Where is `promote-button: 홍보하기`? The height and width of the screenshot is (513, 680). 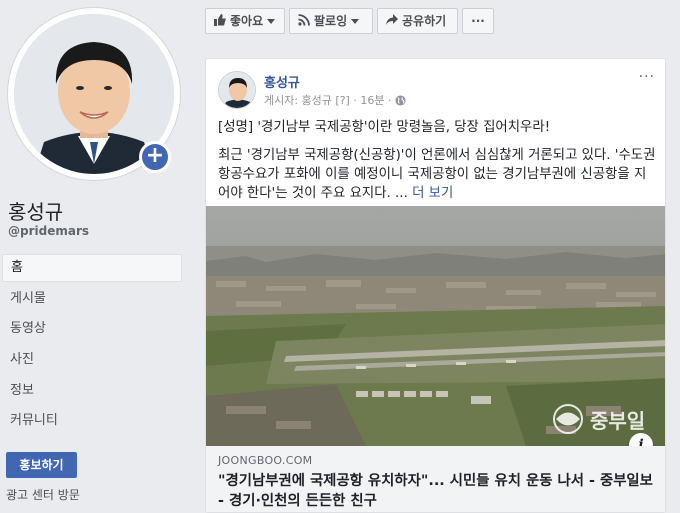 promote-button: 홍보하기 is located at coordinates (41, 465).